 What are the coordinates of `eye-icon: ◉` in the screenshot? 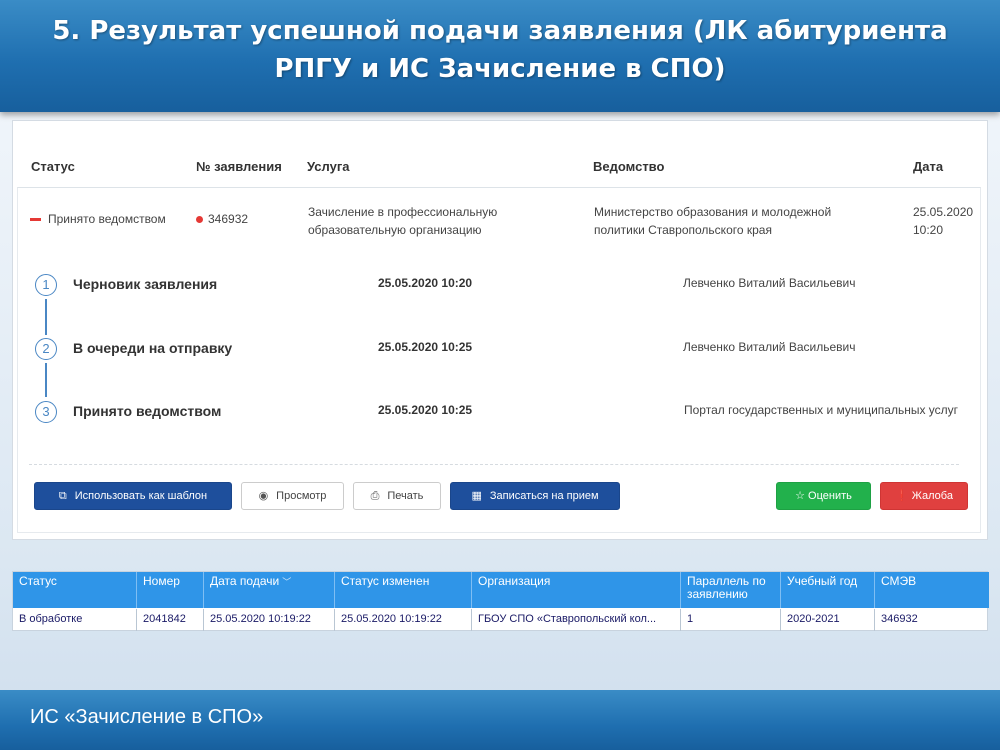 It's located at (263, 496).